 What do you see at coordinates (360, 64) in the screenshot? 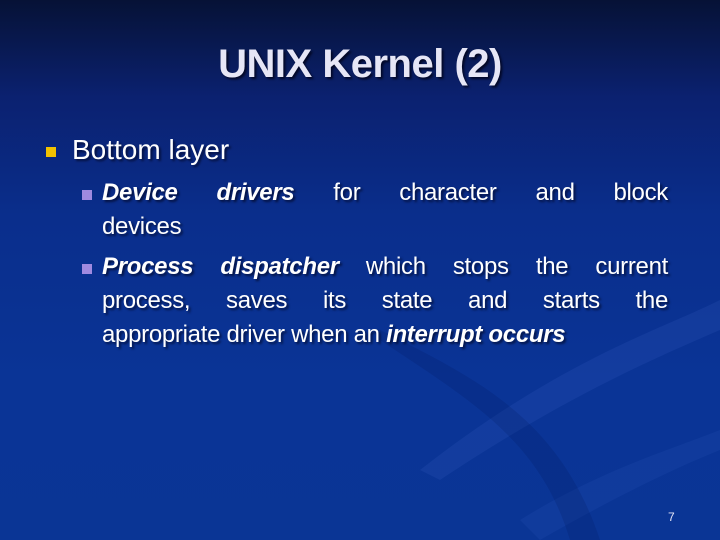
I see `slide-title: UNIX Kernel (2)` at bounding box center [360, 64].